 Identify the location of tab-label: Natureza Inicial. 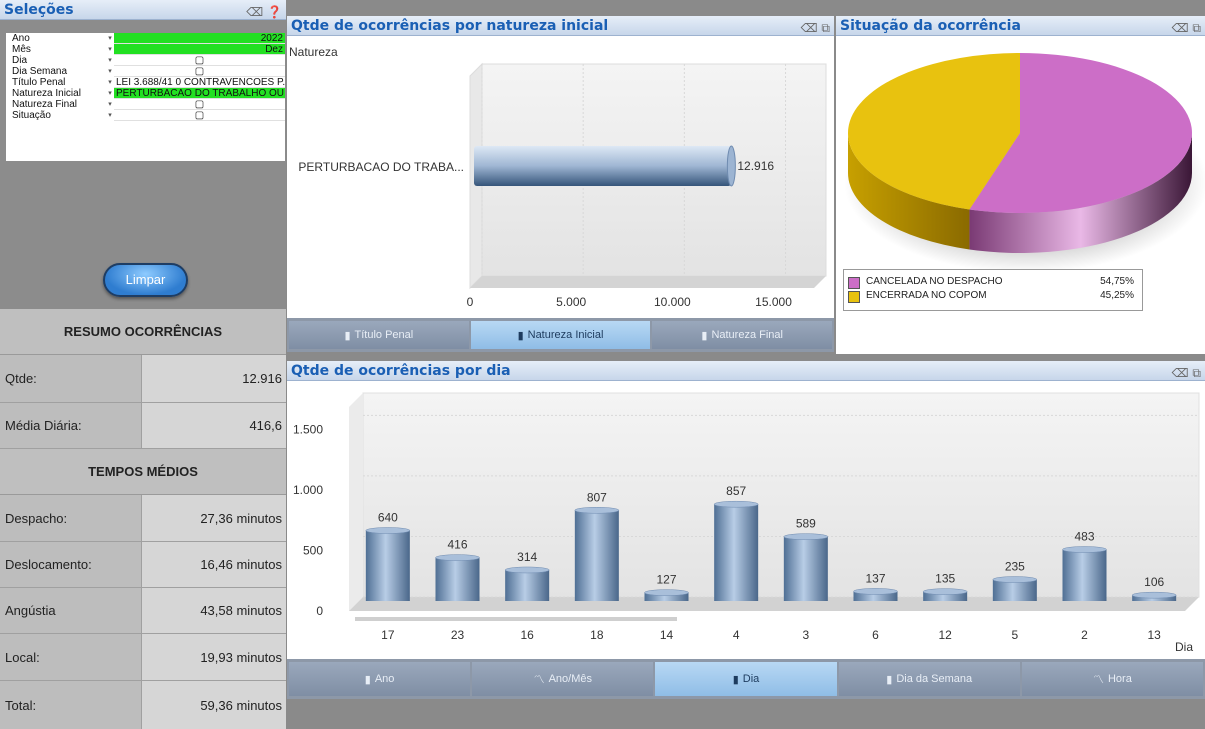
(565, 335).